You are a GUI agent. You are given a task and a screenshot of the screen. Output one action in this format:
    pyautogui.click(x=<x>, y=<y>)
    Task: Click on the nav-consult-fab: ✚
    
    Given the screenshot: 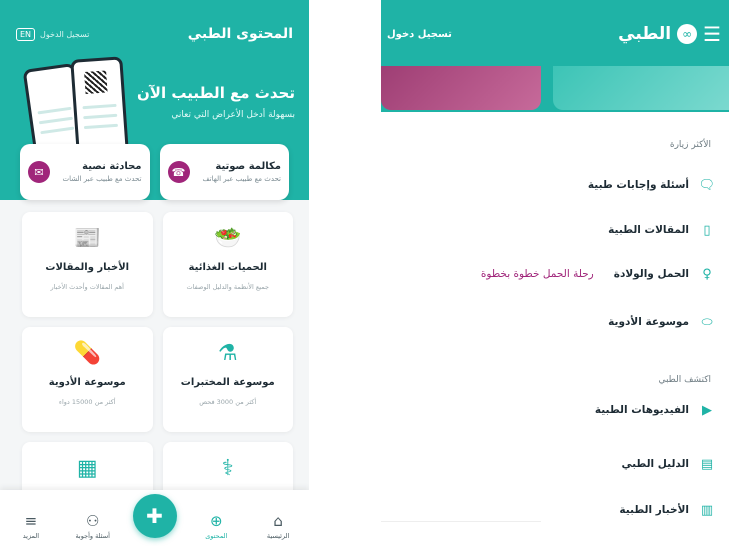 What is the action you would take?
    pyautogui.click(x=155, y=517)
    